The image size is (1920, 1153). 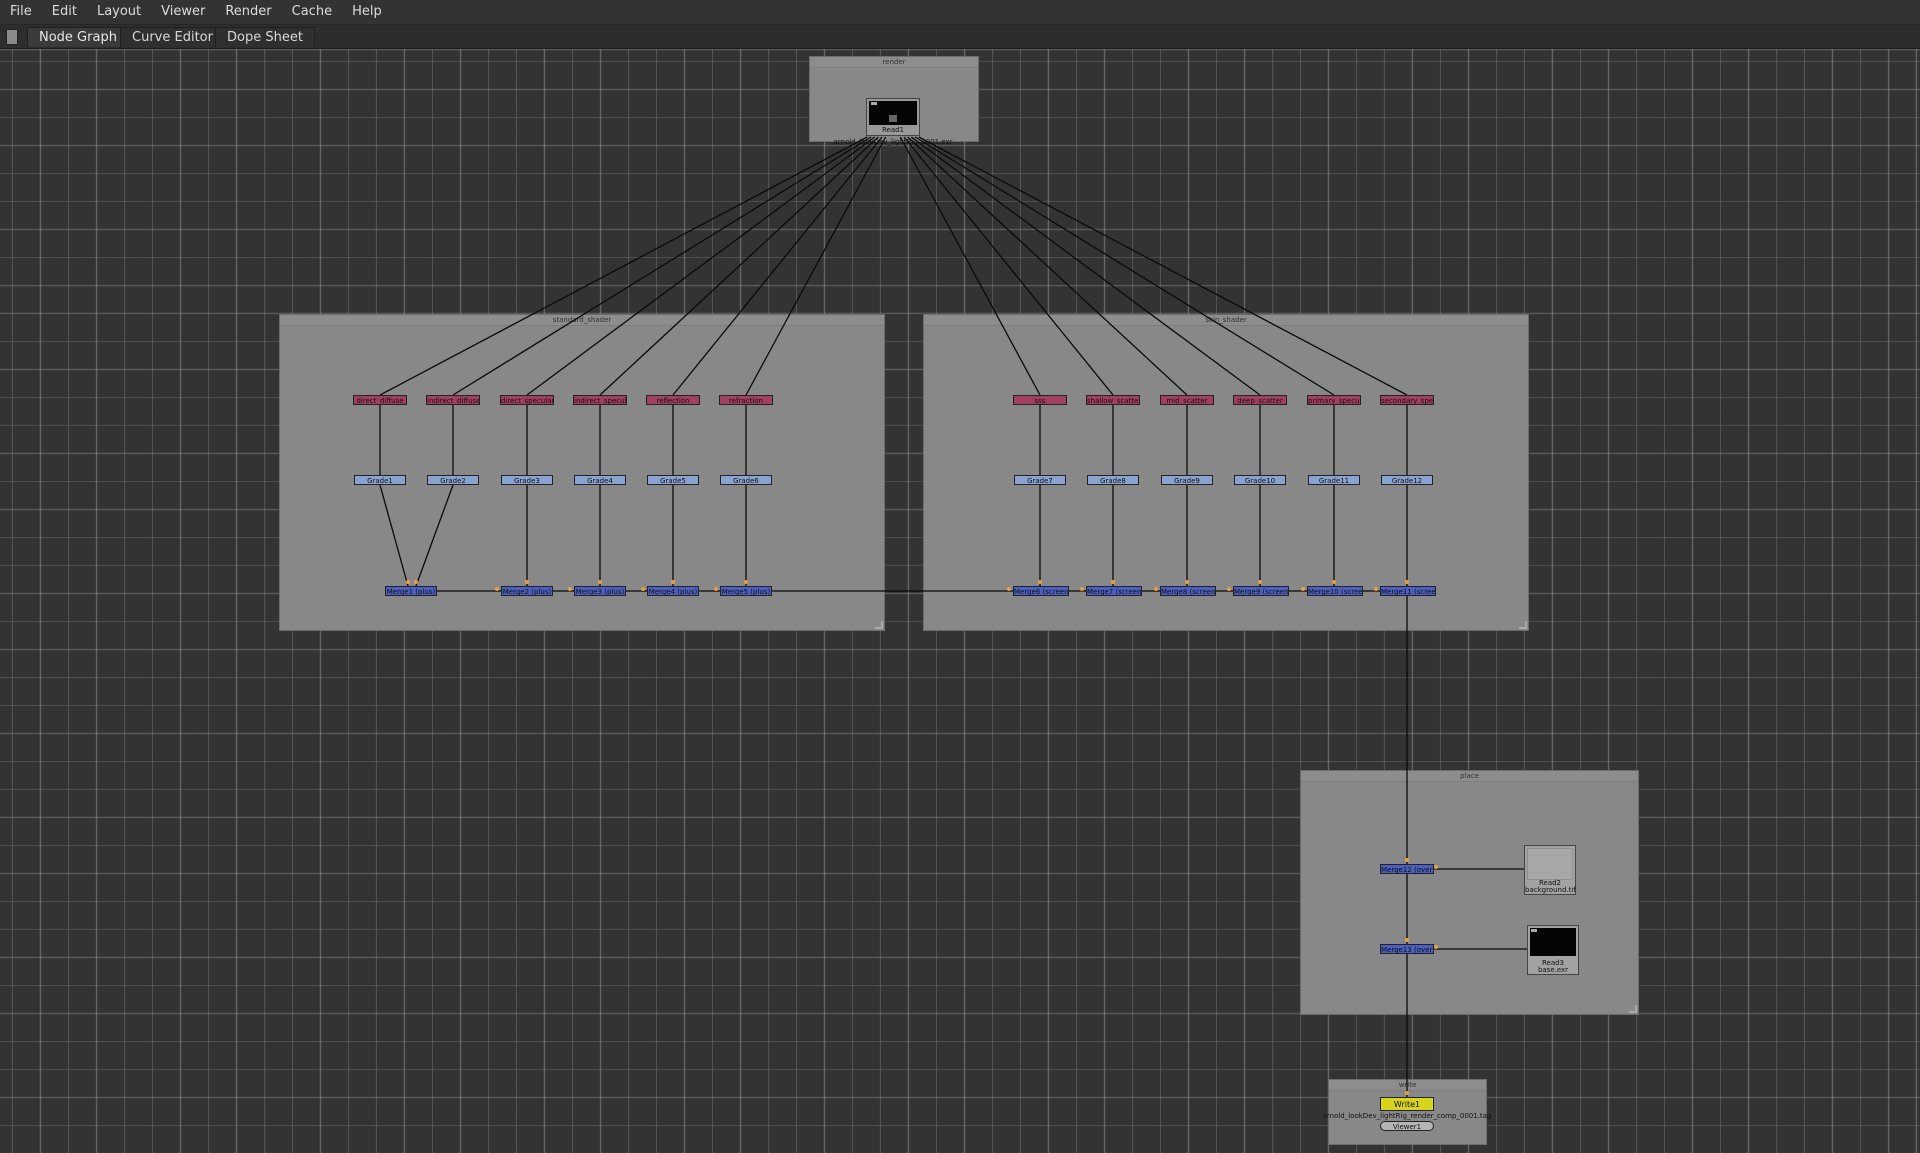 I want to click on grade-node-6: Grade6, so click(x=746, y=480).